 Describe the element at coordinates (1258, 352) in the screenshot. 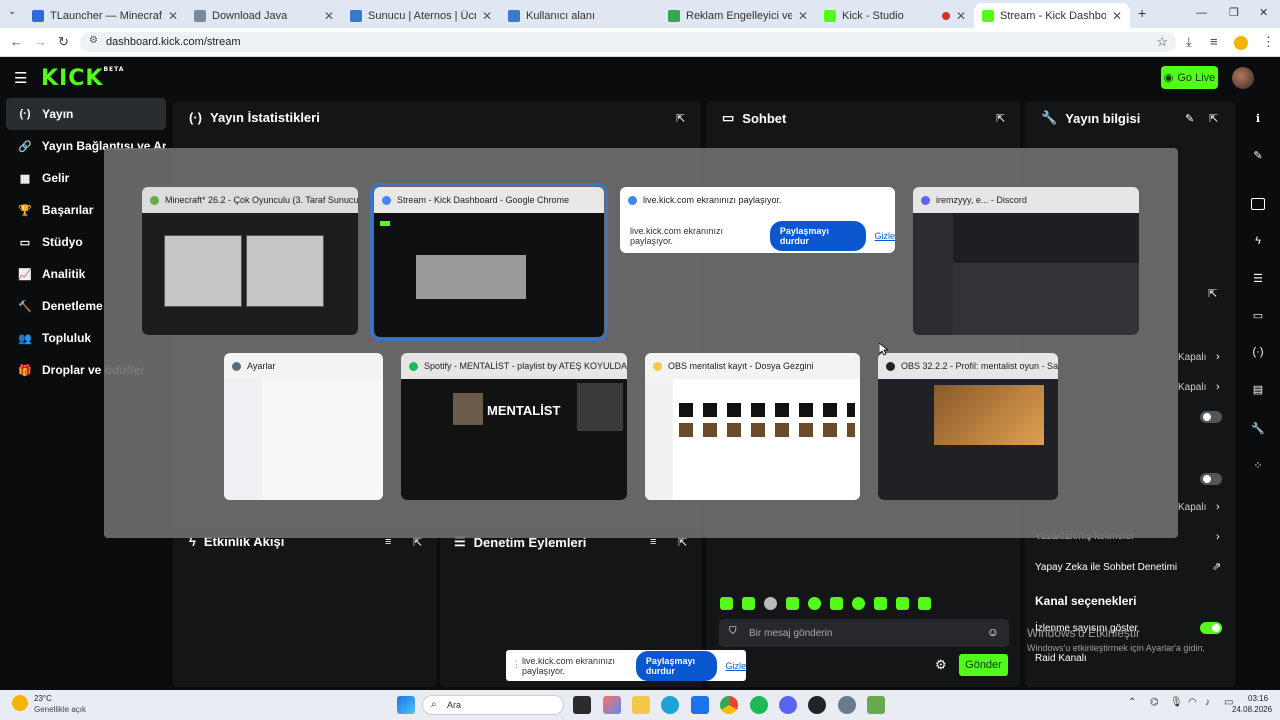

I see `broadcast-icon: (·)` at that location.